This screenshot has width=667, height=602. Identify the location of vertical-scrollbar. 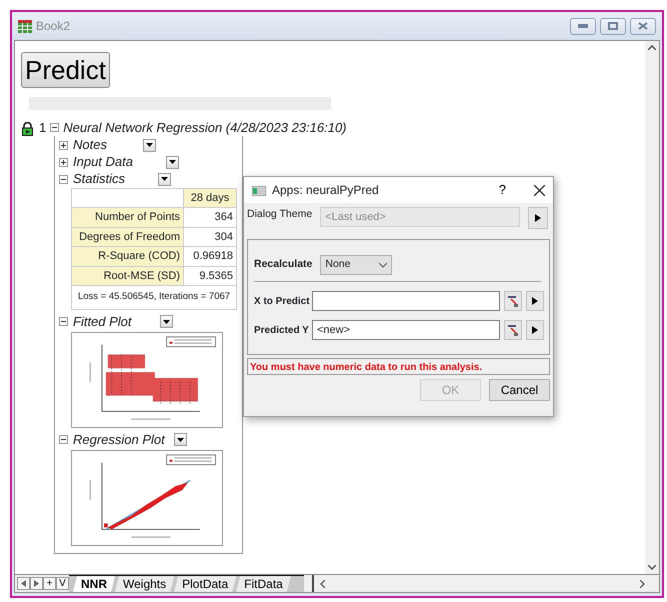
(652, 307).